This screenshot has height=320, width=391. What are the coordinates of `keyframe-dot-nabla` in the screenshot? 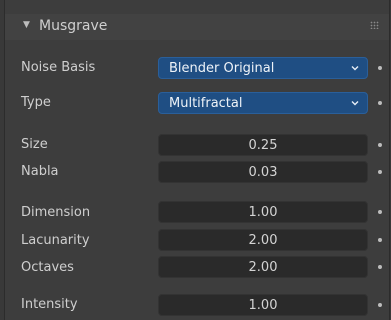 It's located at (380, 172).